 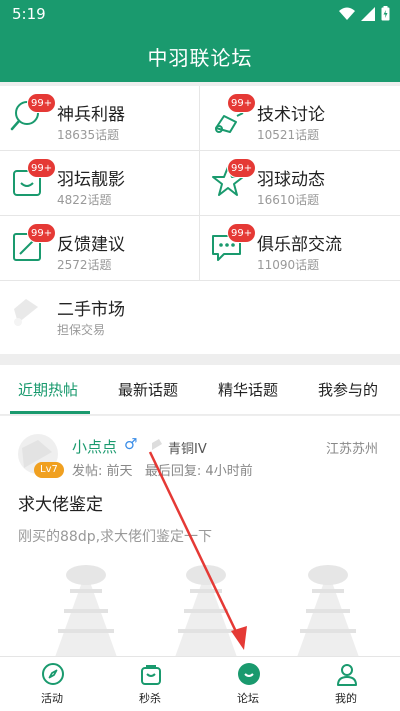 I want to click on forum-topic-count: 4822话题, so click(x=84, y=200).